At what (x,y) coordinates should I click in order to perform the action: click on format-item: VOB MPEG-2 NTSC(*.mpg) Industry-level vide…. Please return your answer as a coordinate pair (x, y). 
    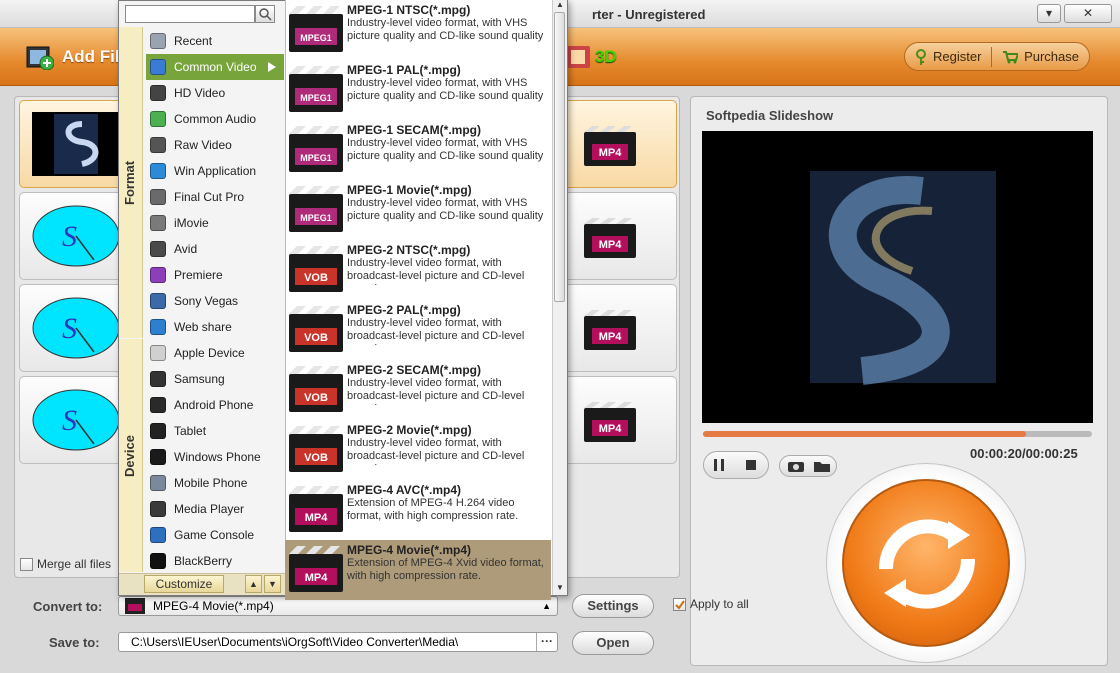
    Looking at the image, I should click on (418, 270).